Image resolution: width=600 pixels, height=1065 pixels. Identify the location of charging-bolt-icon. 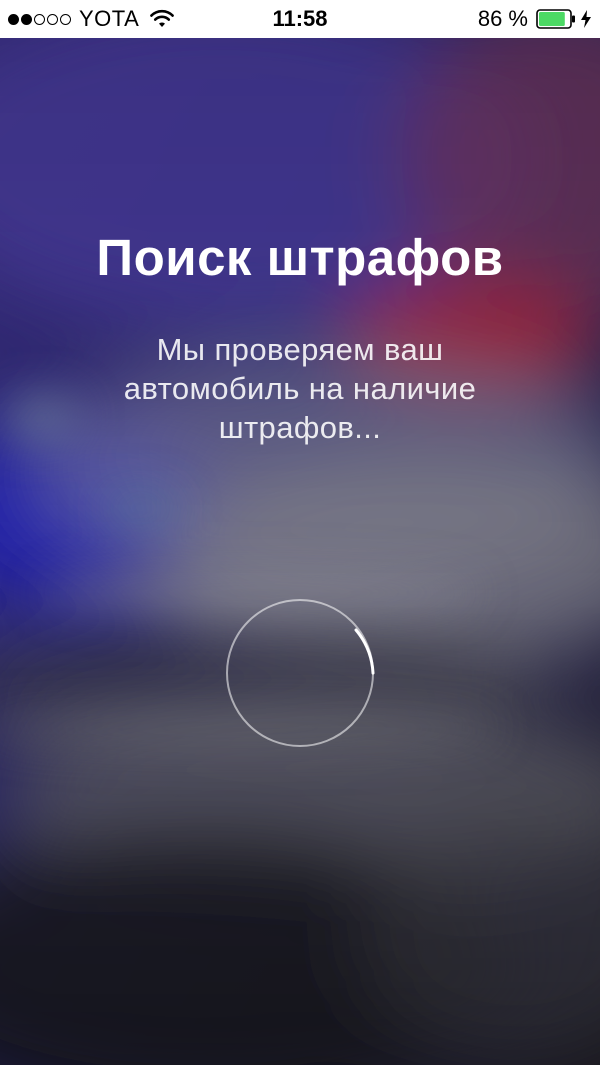
(586, 19).